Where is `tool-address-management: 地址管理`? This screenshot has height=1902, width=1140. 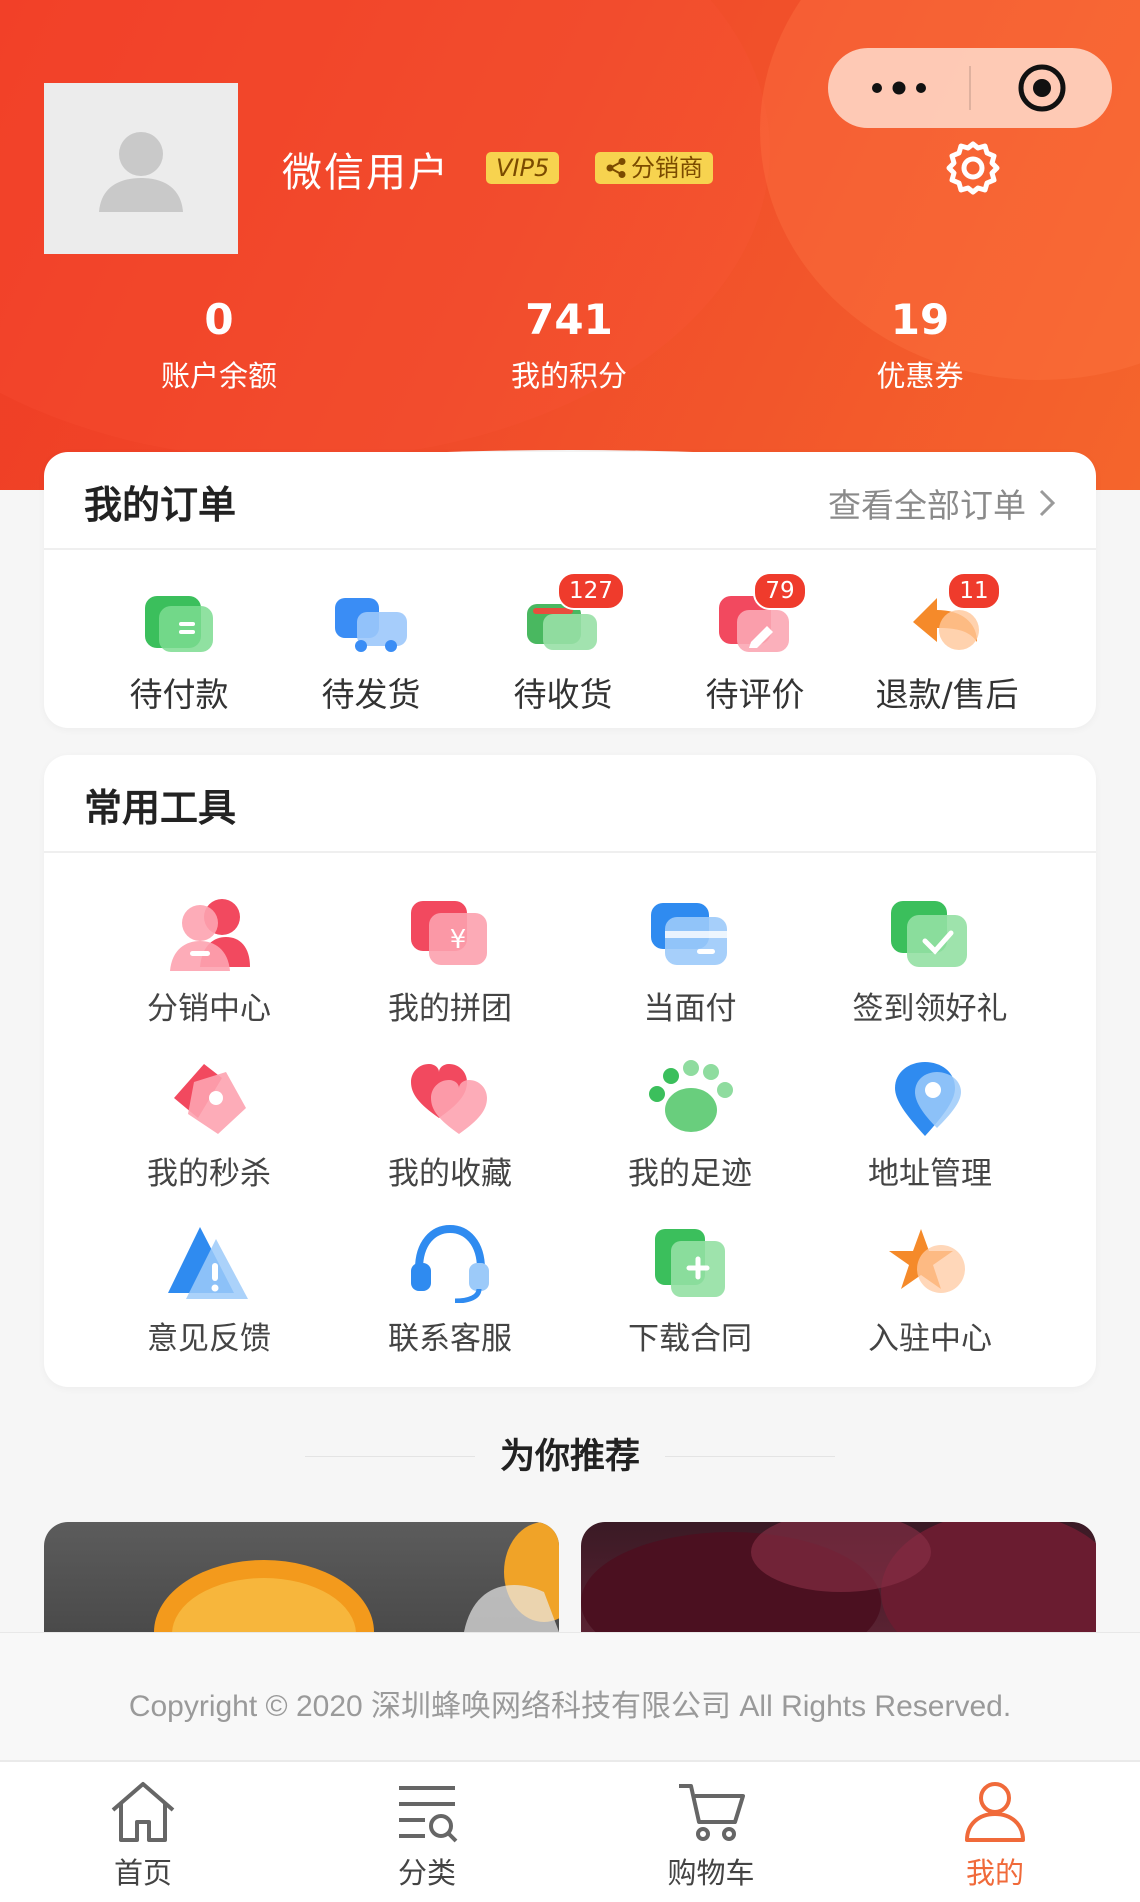
tool-address-management: 地址管理 is located at coordinates (930, 1125).